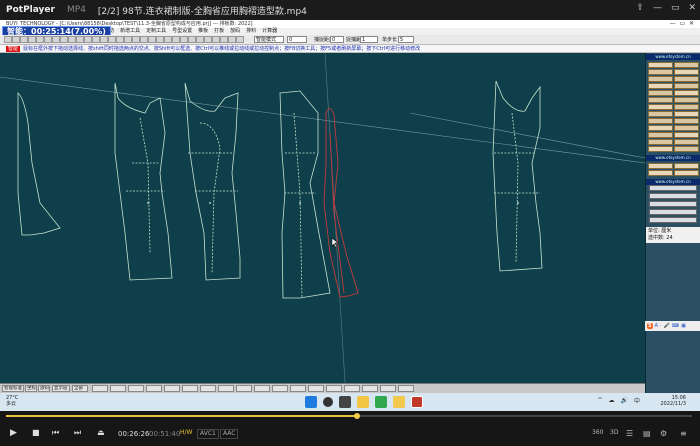  Describe the element at coordinates (357, 416) in the screenshot. I see `seek-handle` at that location.